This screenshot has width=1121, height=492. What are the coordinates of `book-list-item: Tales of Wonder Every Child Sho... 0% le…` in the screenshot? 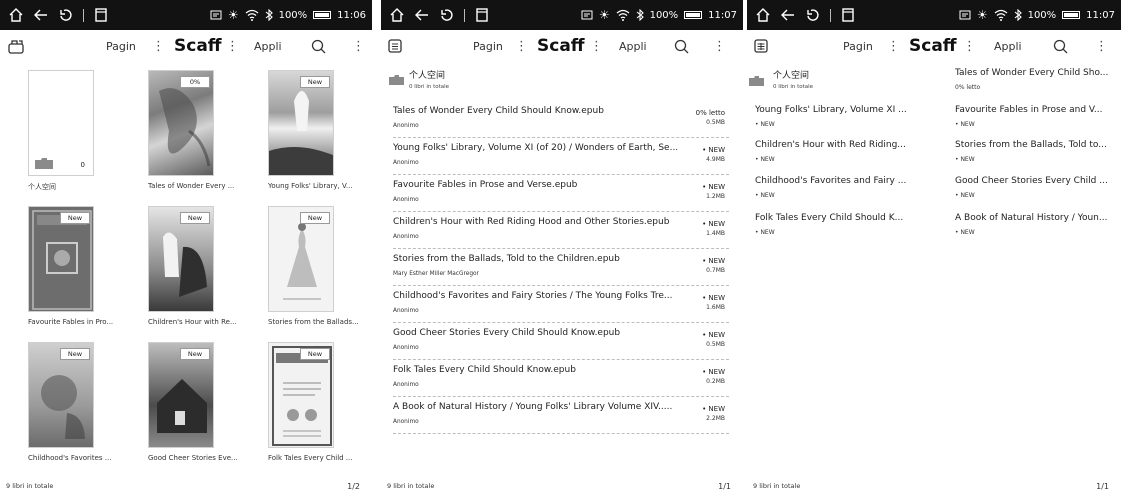 It's located at (1035, 81).